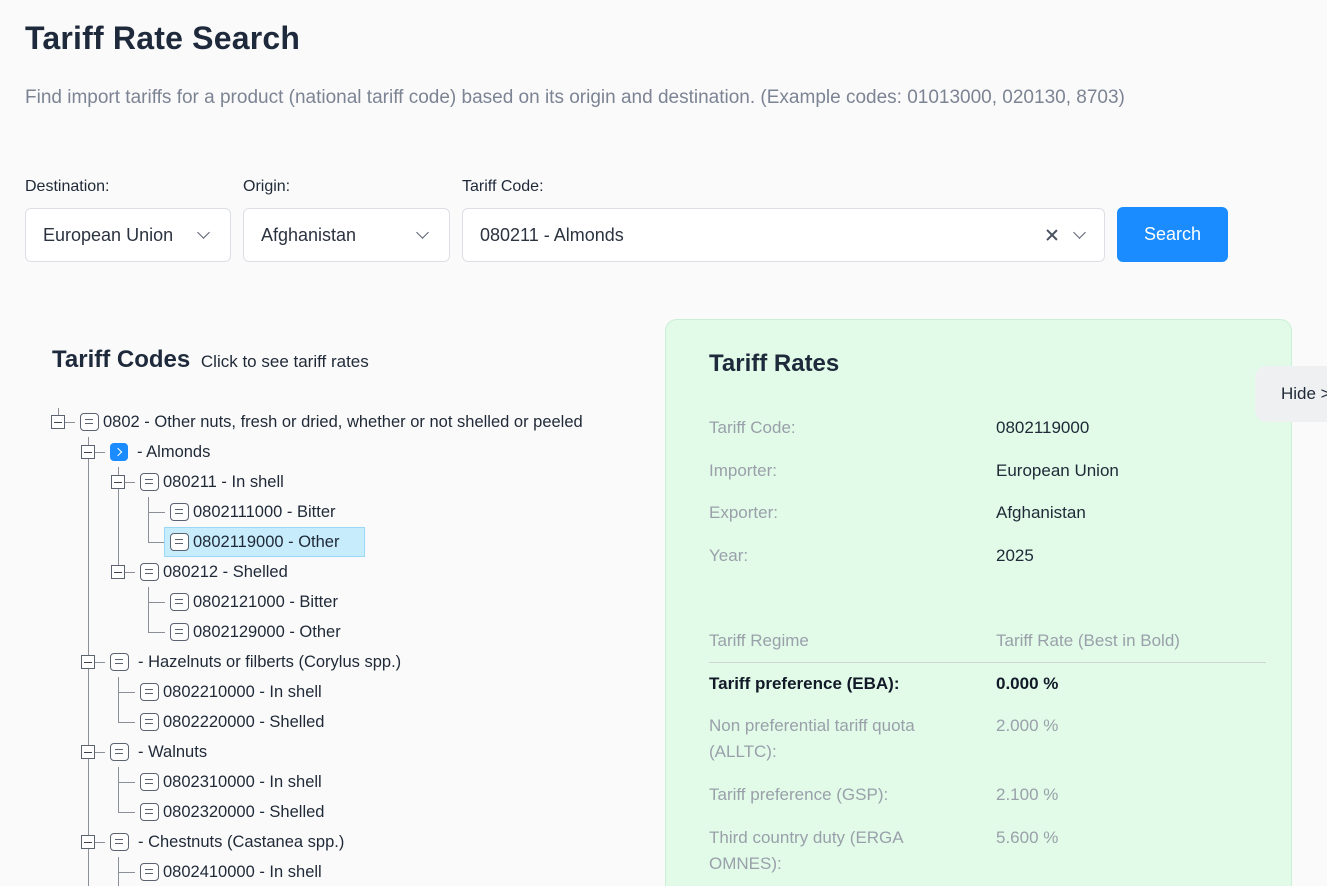 The image size is (1327, 886). What do you see at coordinates (1027, 794) in the screenshot?
I see `regime-value-gsp: 2.100 %` at bounding box center [1027, 794].